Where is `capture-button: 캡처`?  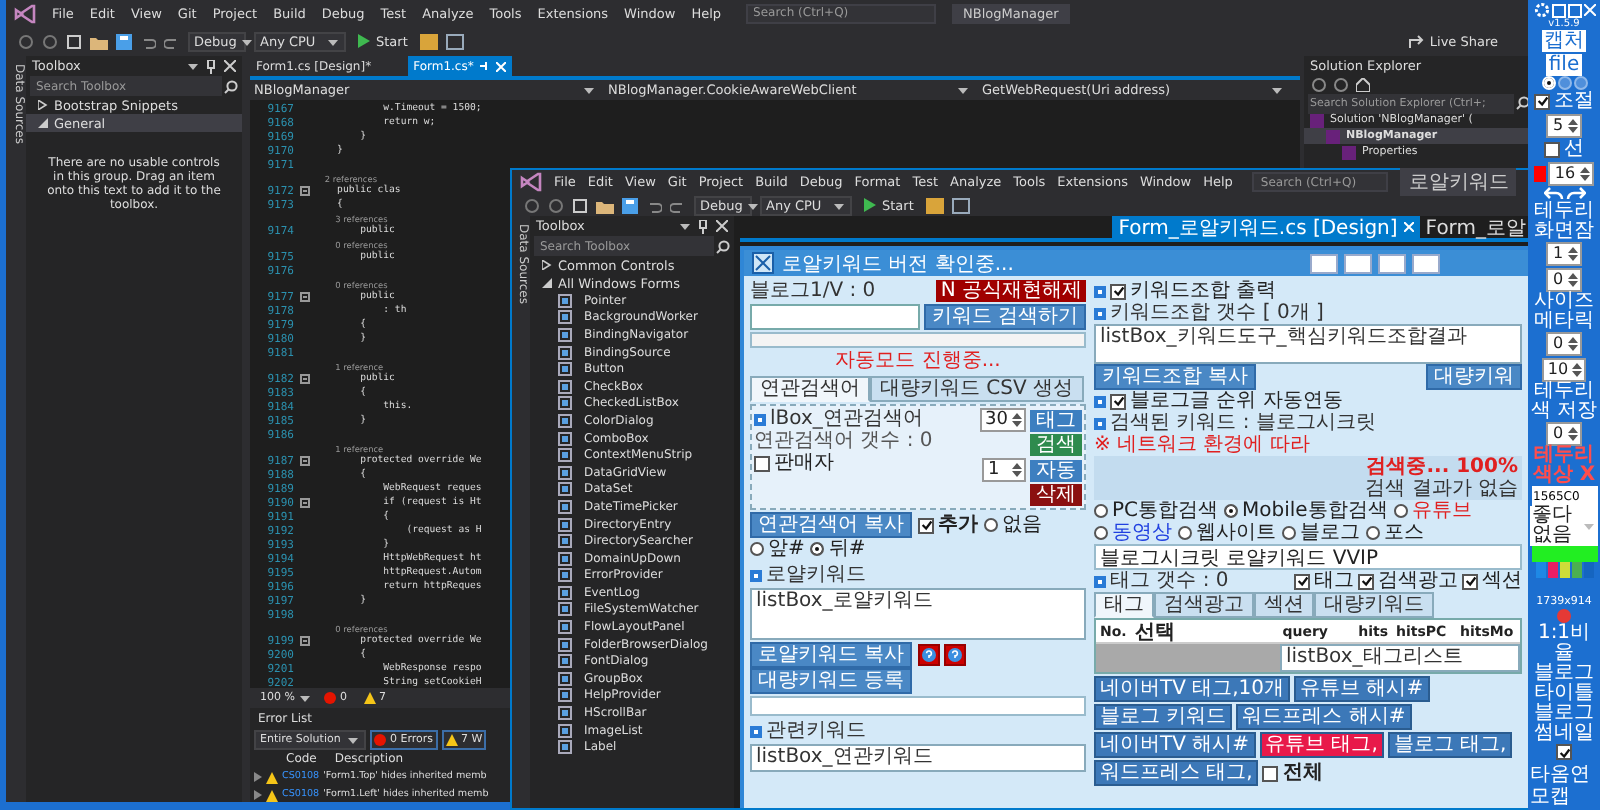
capture-button: 캡처 is located at coordinates (1564, 41).